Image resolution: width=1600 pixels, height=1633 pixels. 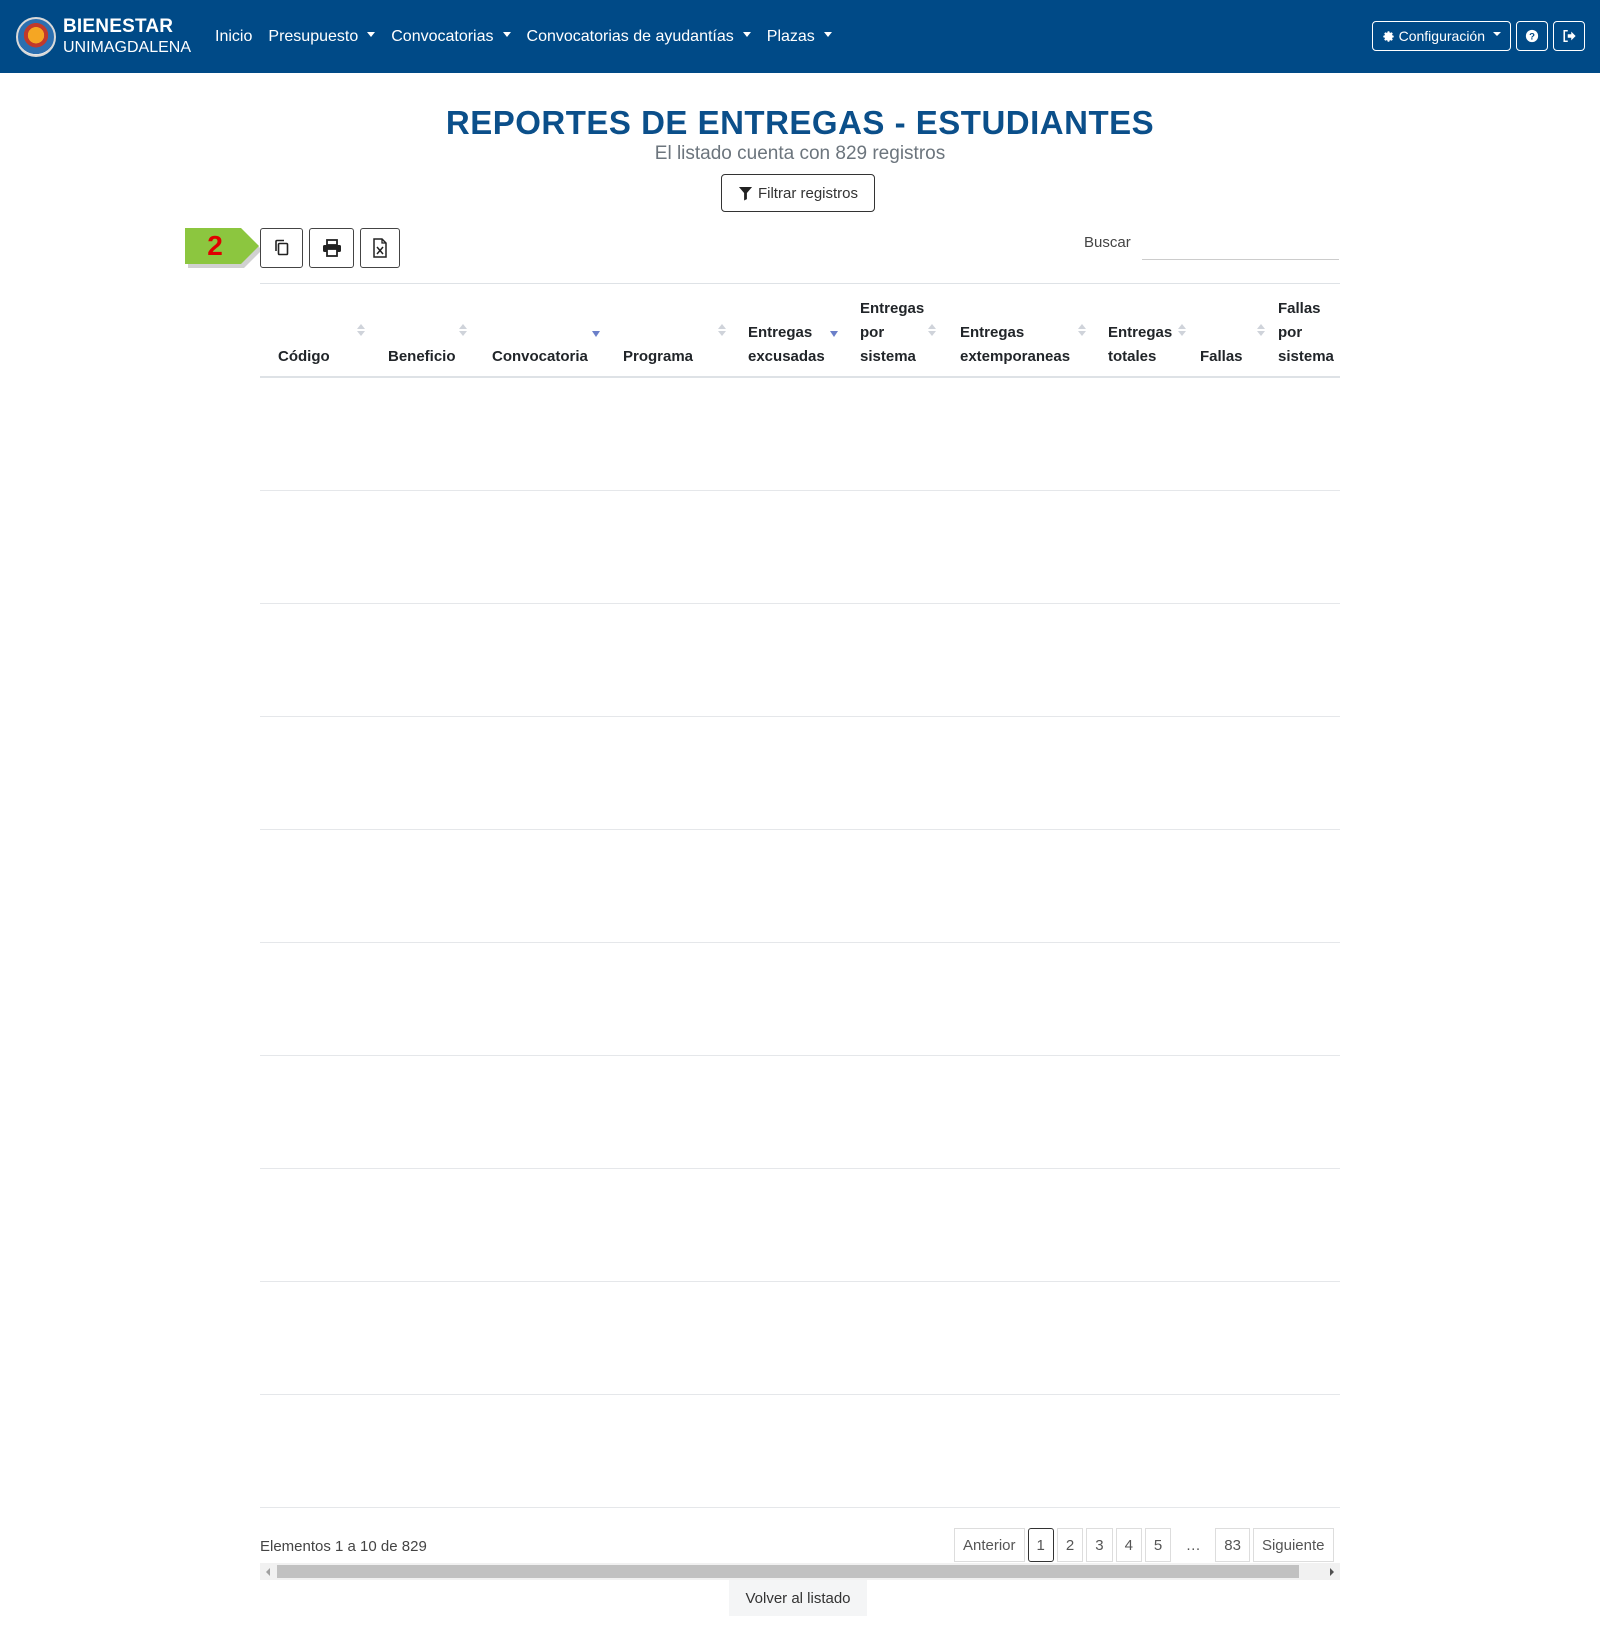 What do you see at coordinates (1240, 244) in the screenshot?
I see `search-input` at bounding box center [1240, 244].